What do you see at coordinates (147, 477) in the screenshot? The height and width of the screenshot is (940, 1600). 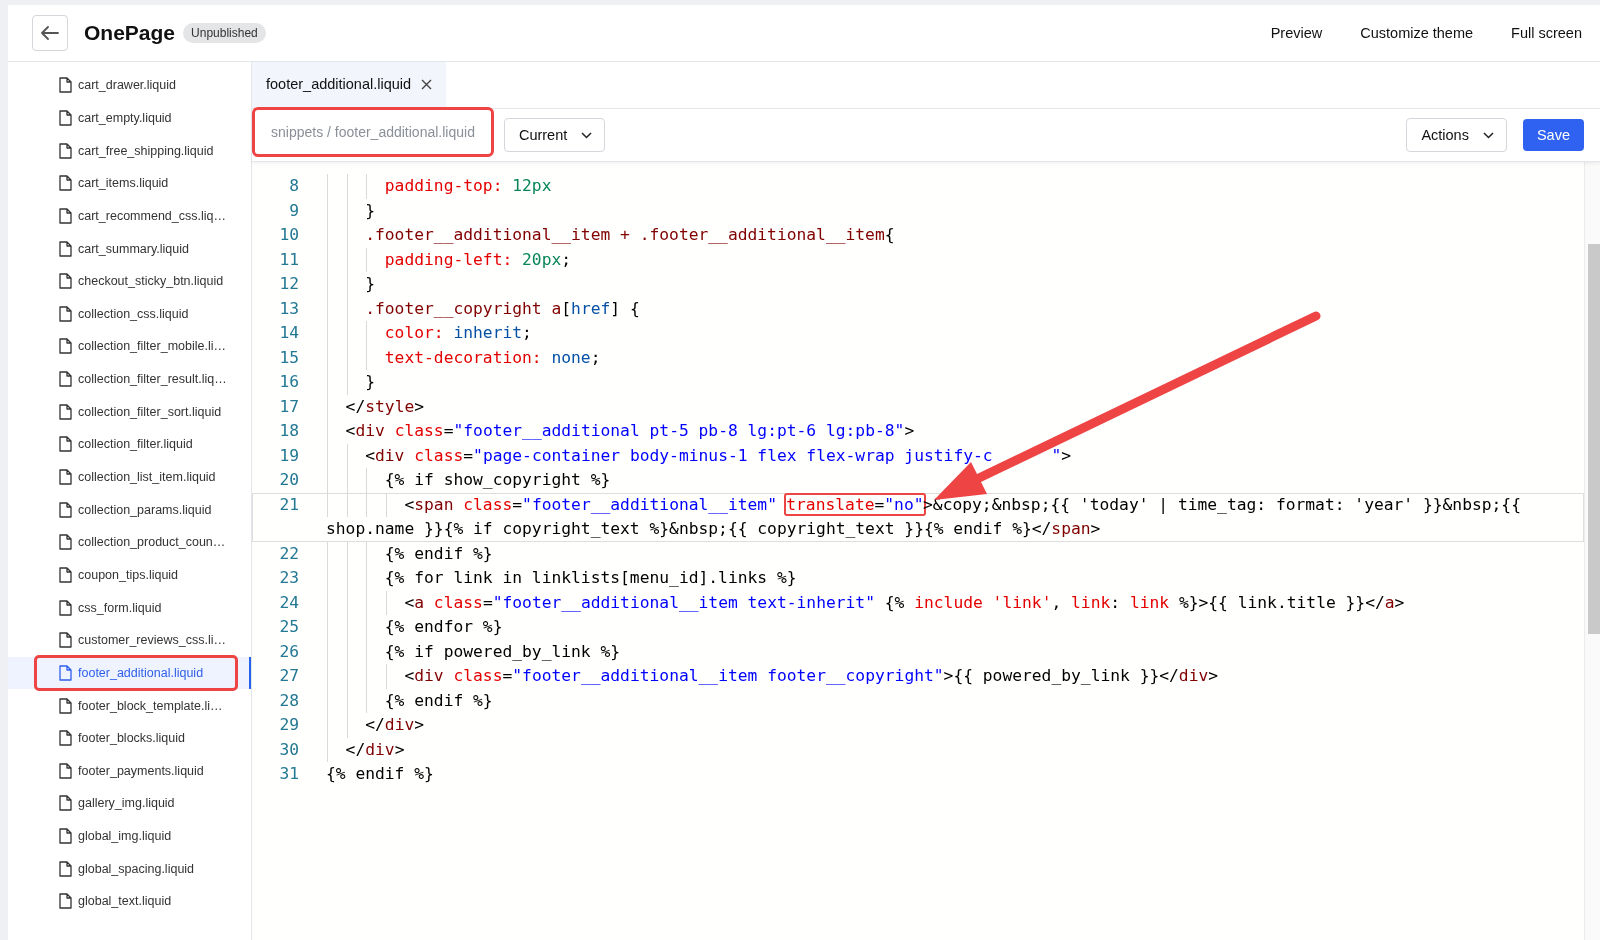 I see `file-name: collection_list_item.liquid` at bounding box center [147, 477].